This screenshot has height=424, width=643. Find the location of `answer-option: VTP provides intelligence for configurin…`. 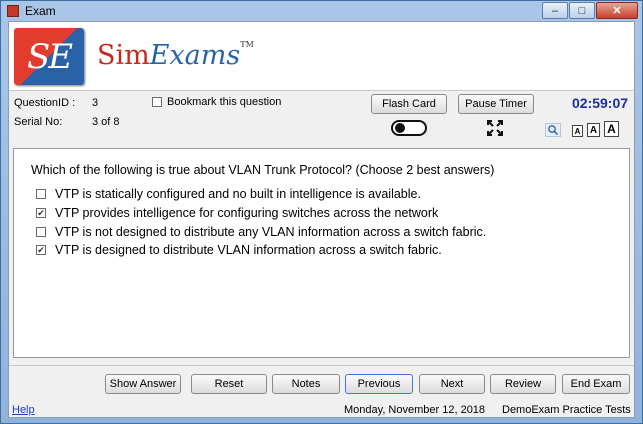

answer-option: VTP provides intelligence for configurin… is located at coordinates (237, 213).